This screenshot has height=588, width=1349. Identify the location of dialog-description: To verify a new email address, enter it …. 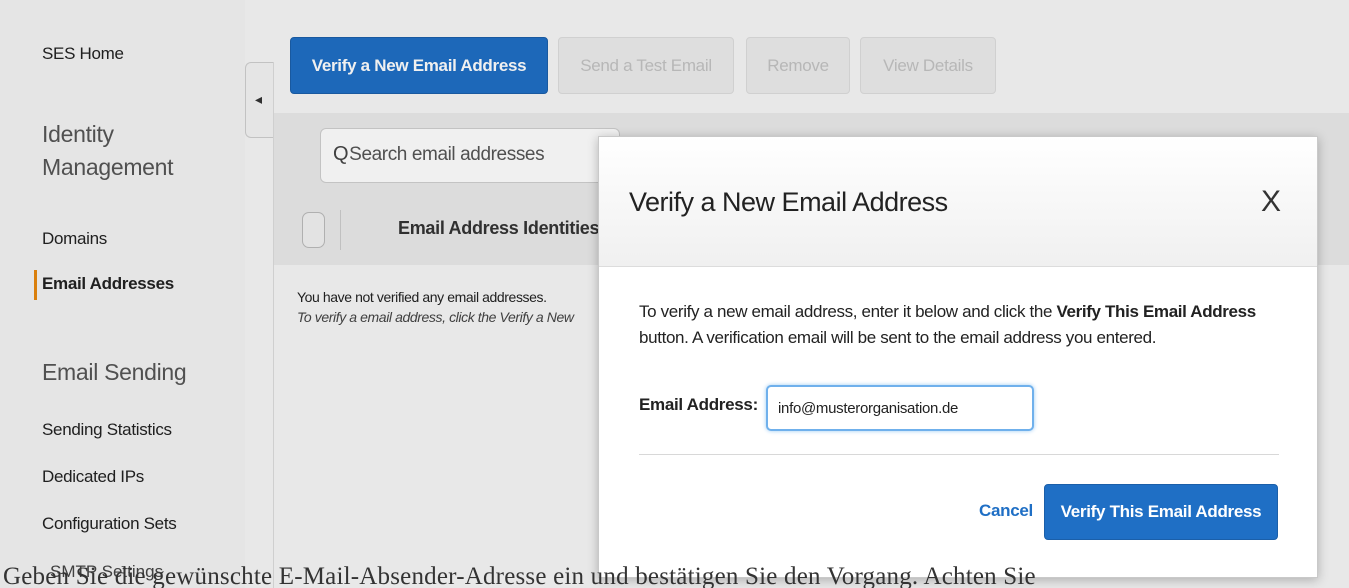
(969, 325).